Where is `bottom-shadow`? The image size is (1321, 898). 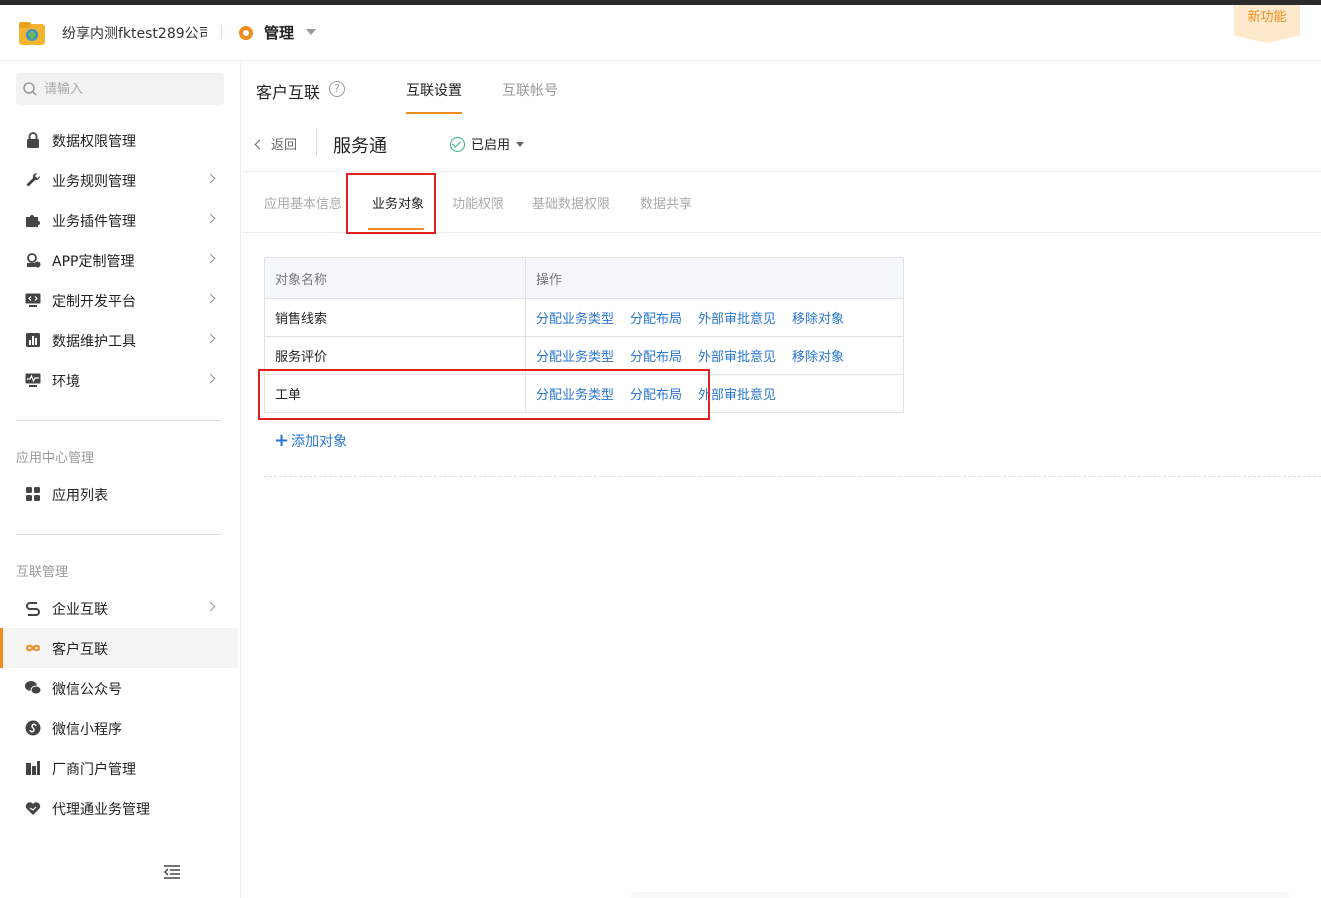
bottom-shadow is located at coordinates (960, 895).